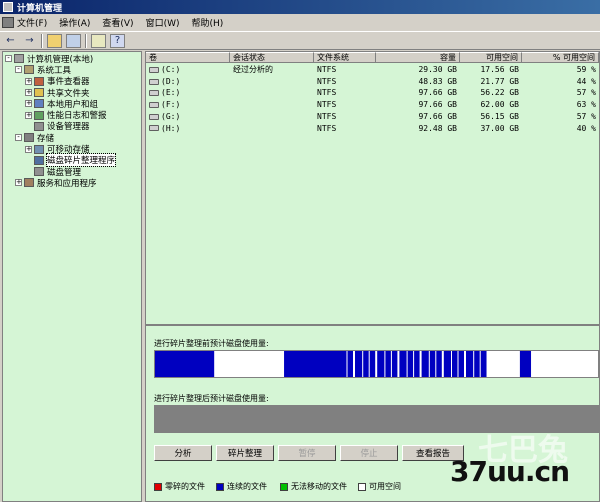 Image resolution: width=600 pixels, height=502 pixels. I want to click on tree-item-label: 磁盘管理, so click(64, 172).